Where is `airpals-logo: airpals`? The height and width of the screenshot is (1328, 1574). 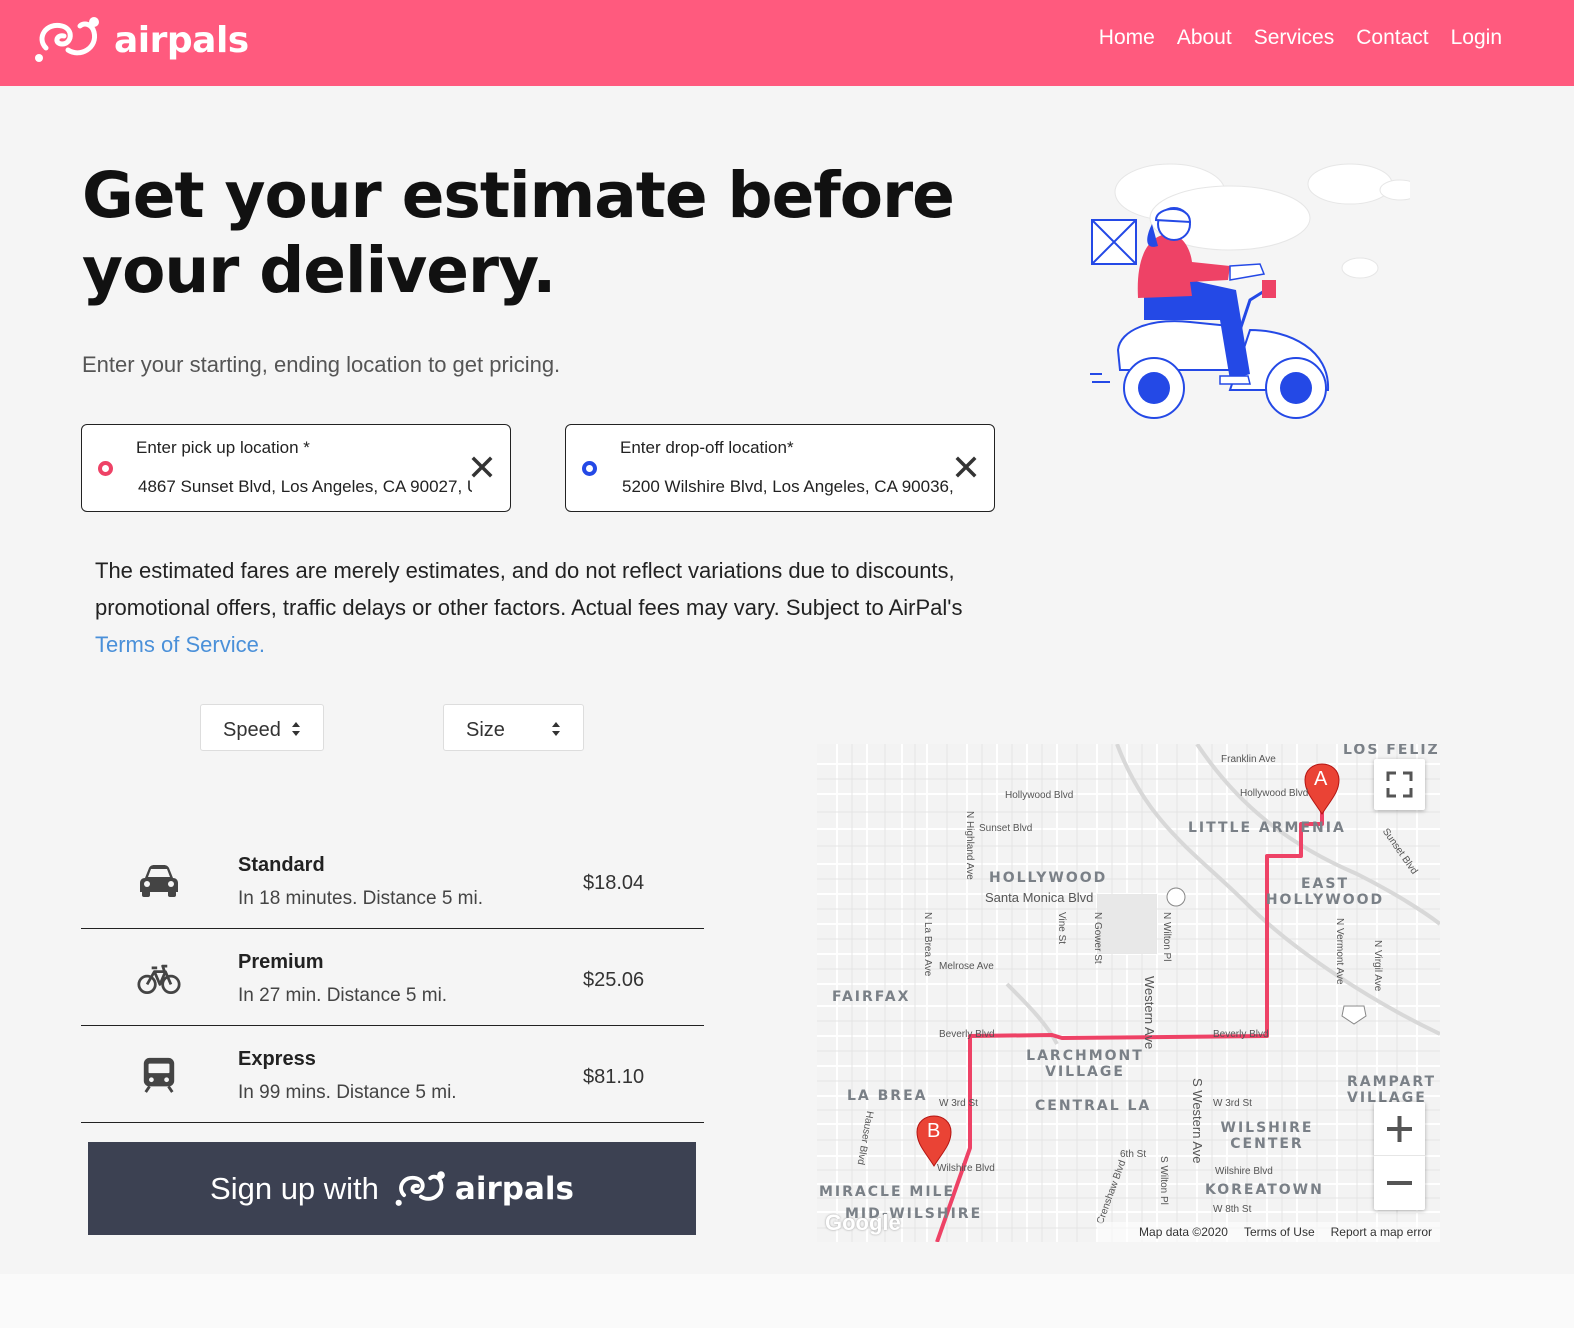
airpals-logo: airpals is located at coordinates (140, 40).